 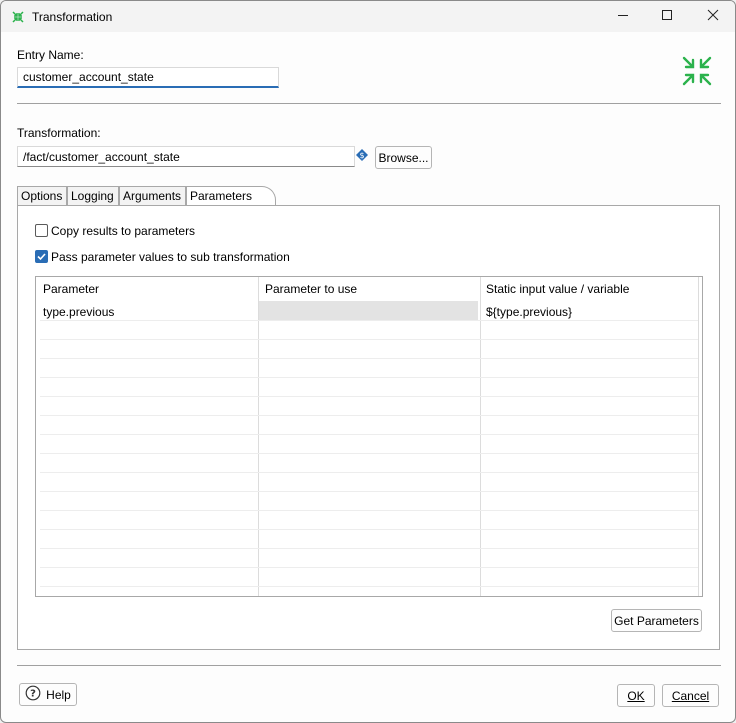 I want to click on maximize-button, so click(x=667, y=16).